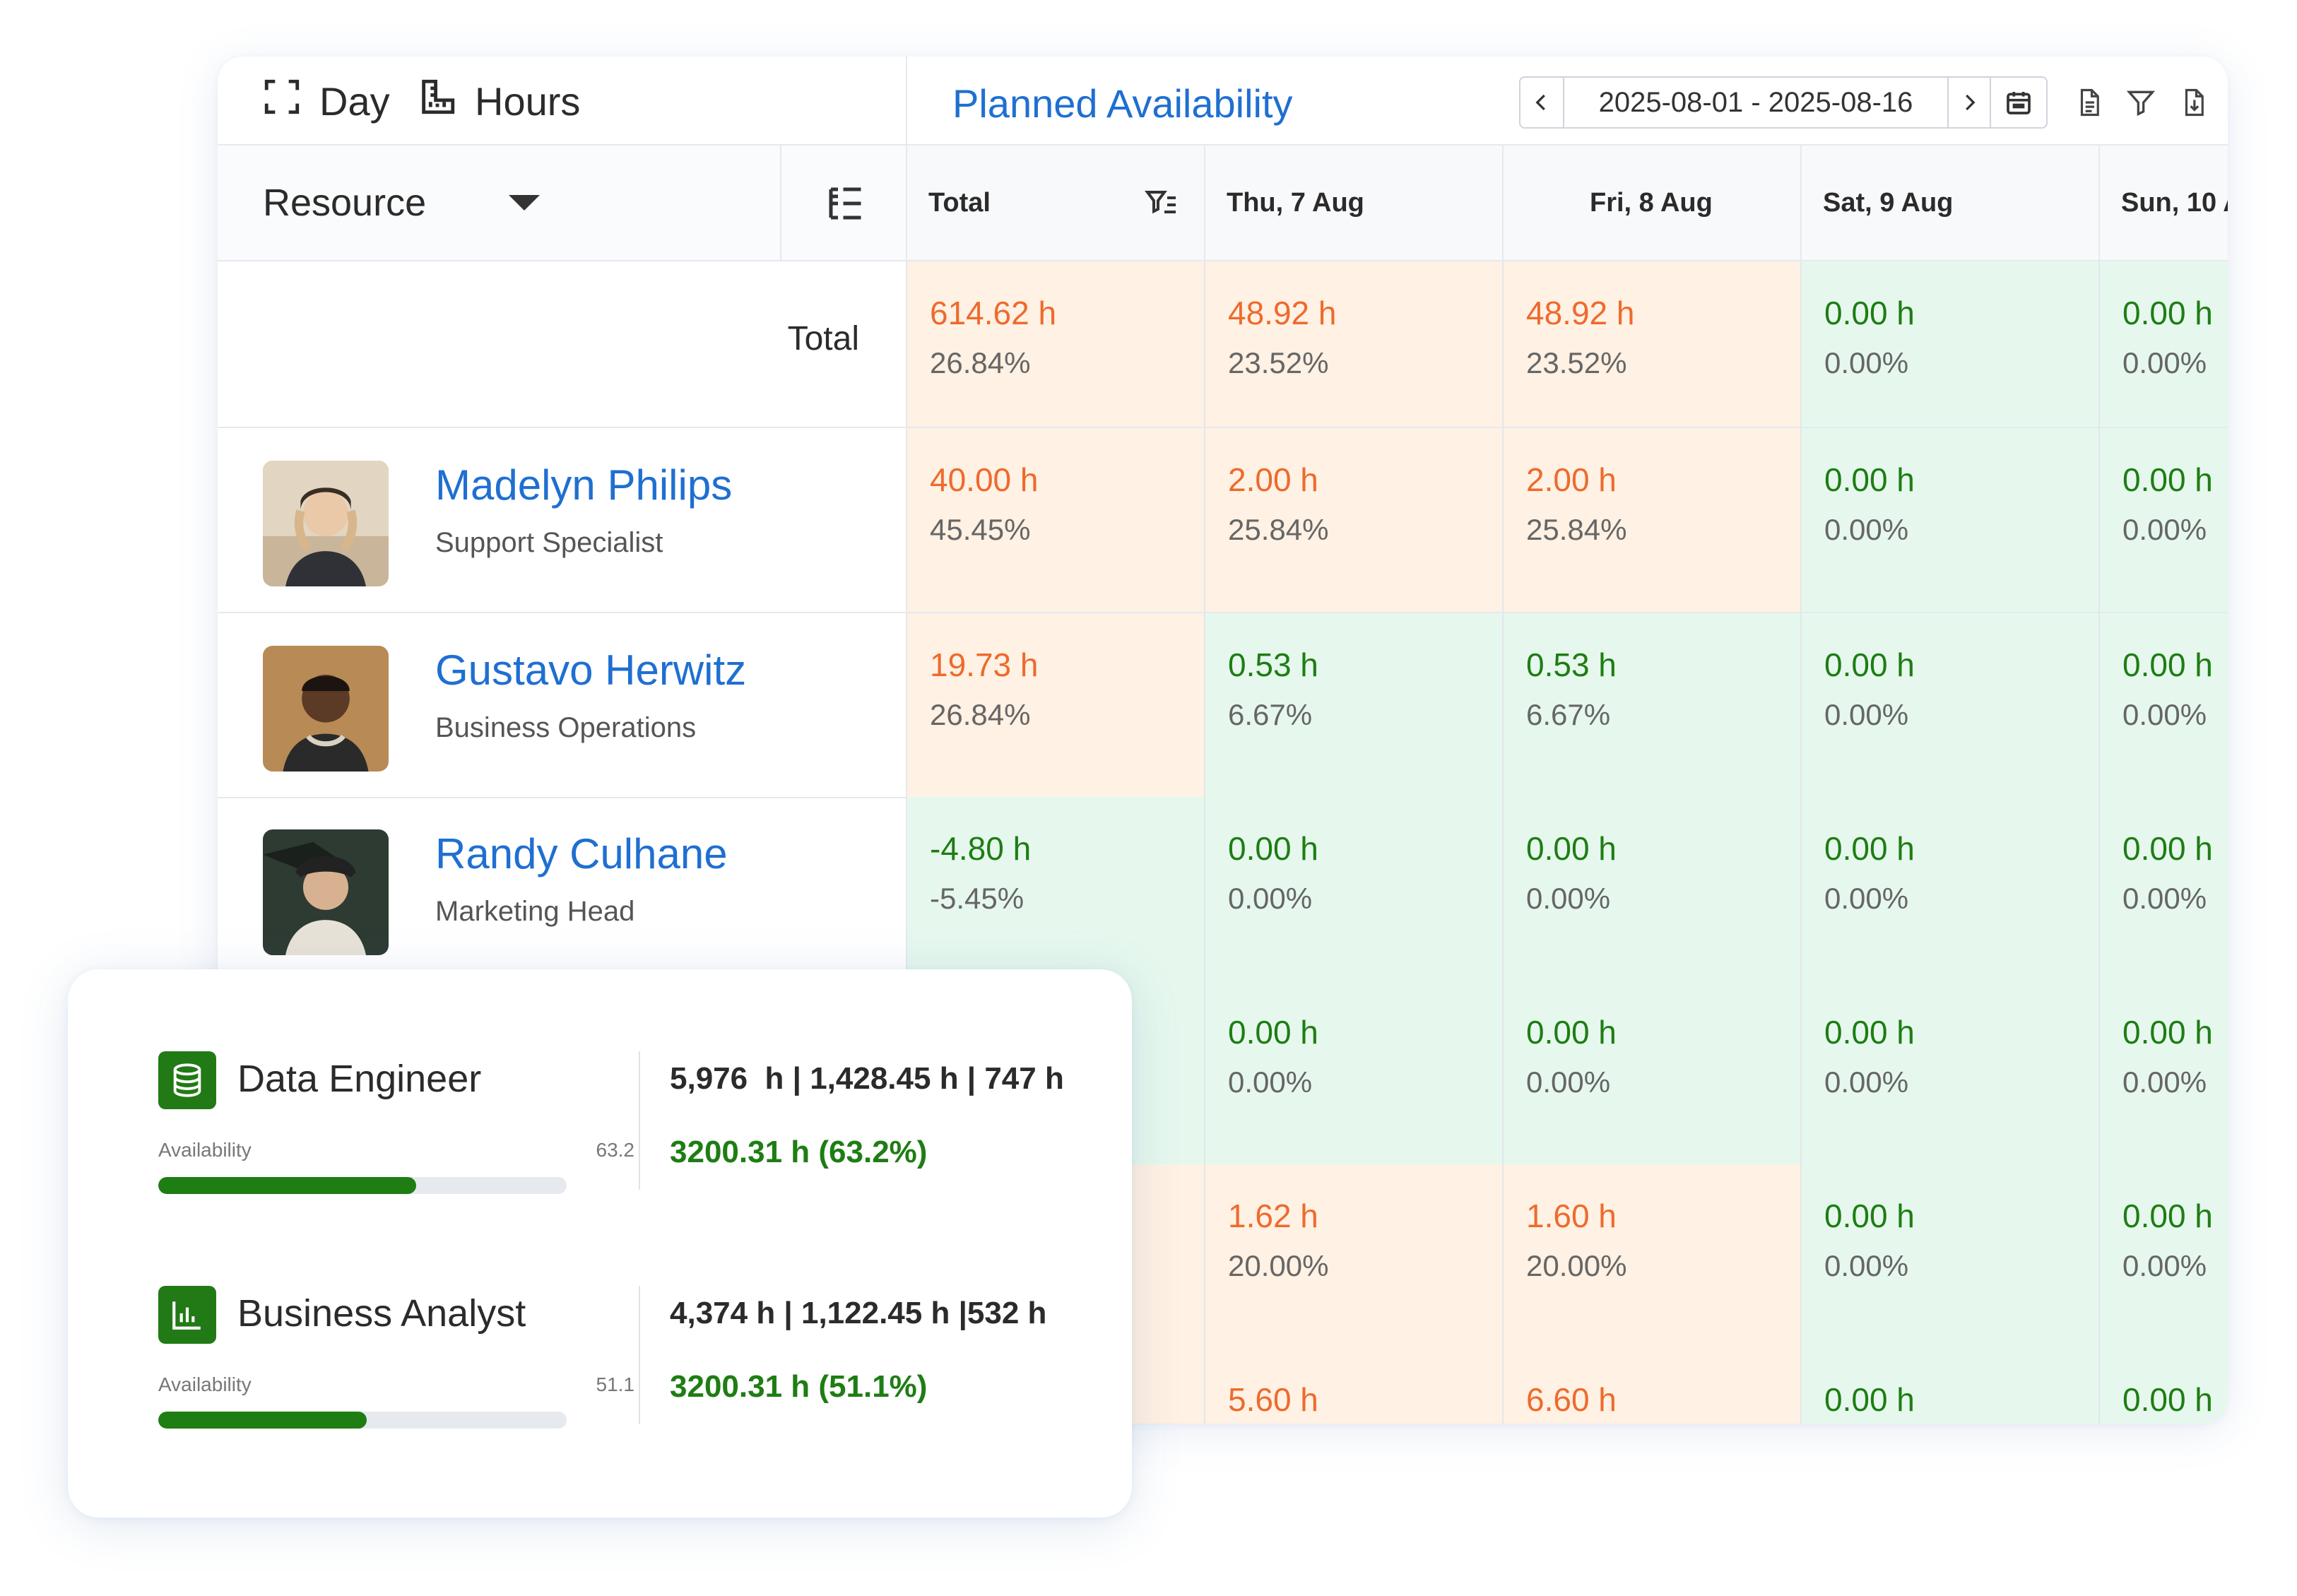  I want to click on hours-value: 1.62 h, so click(1273, 1216).